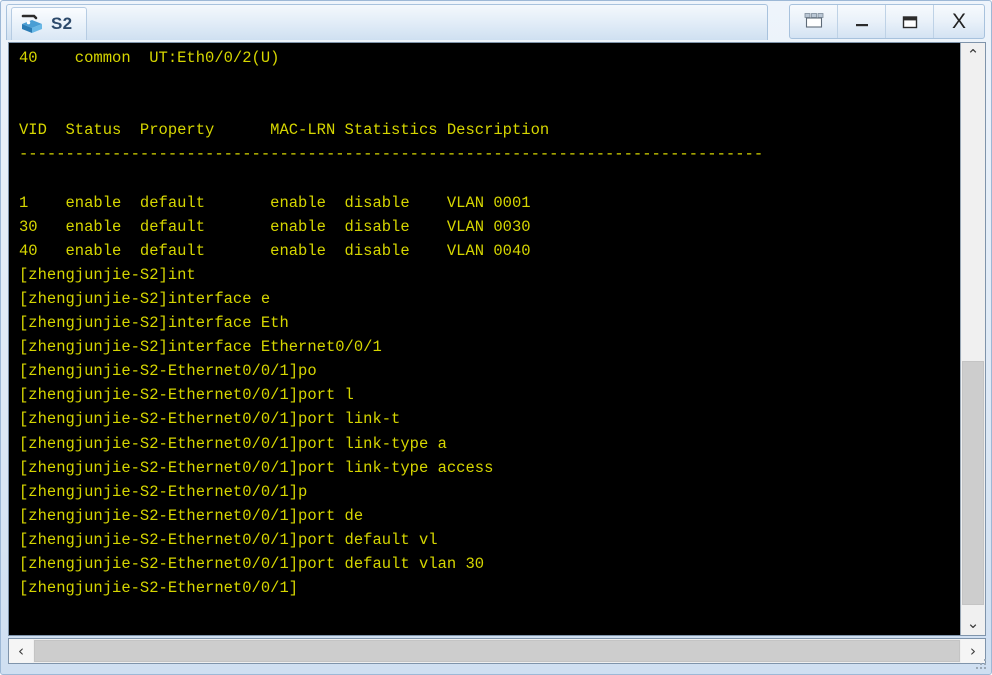 The width and height of the screenshot is (992, 675). I want to click on window-controls: X, so click(887, 21).